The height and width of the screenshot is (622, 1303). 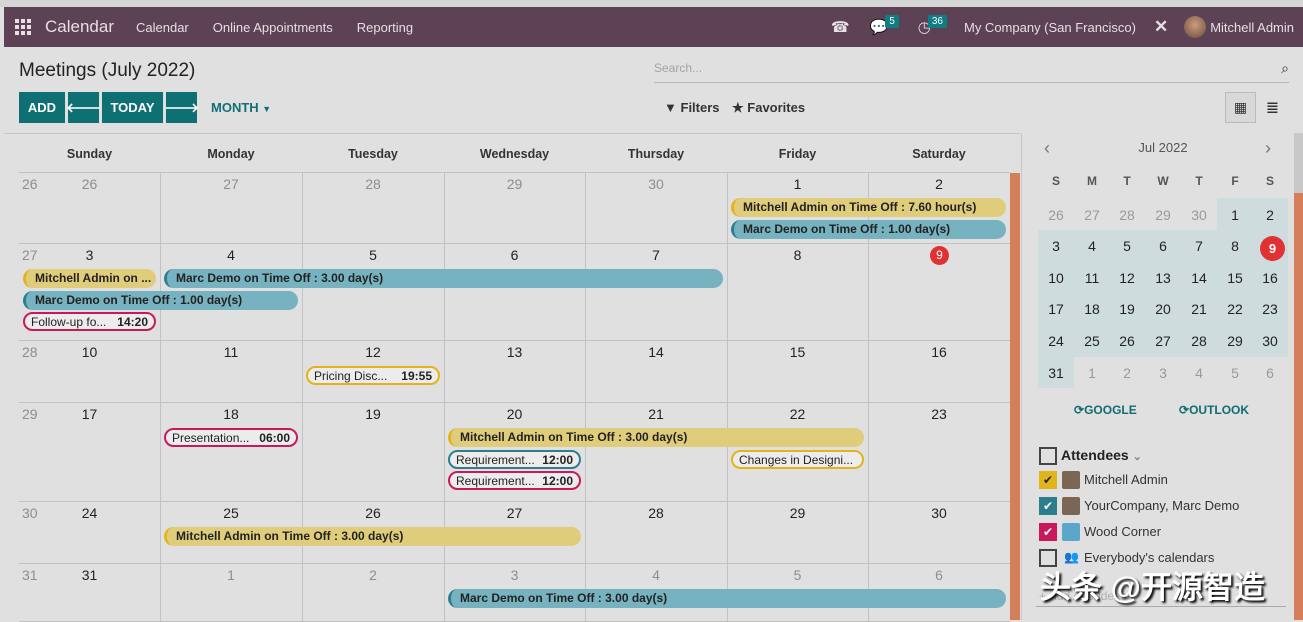 I want to click on day-cell: 11, so click(x=231, y=352).